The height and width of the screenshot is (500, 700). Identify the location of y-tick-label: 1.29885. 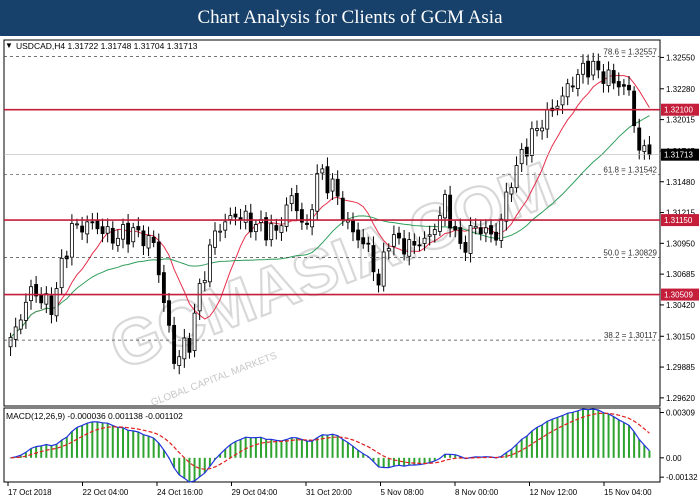
(680, 367).